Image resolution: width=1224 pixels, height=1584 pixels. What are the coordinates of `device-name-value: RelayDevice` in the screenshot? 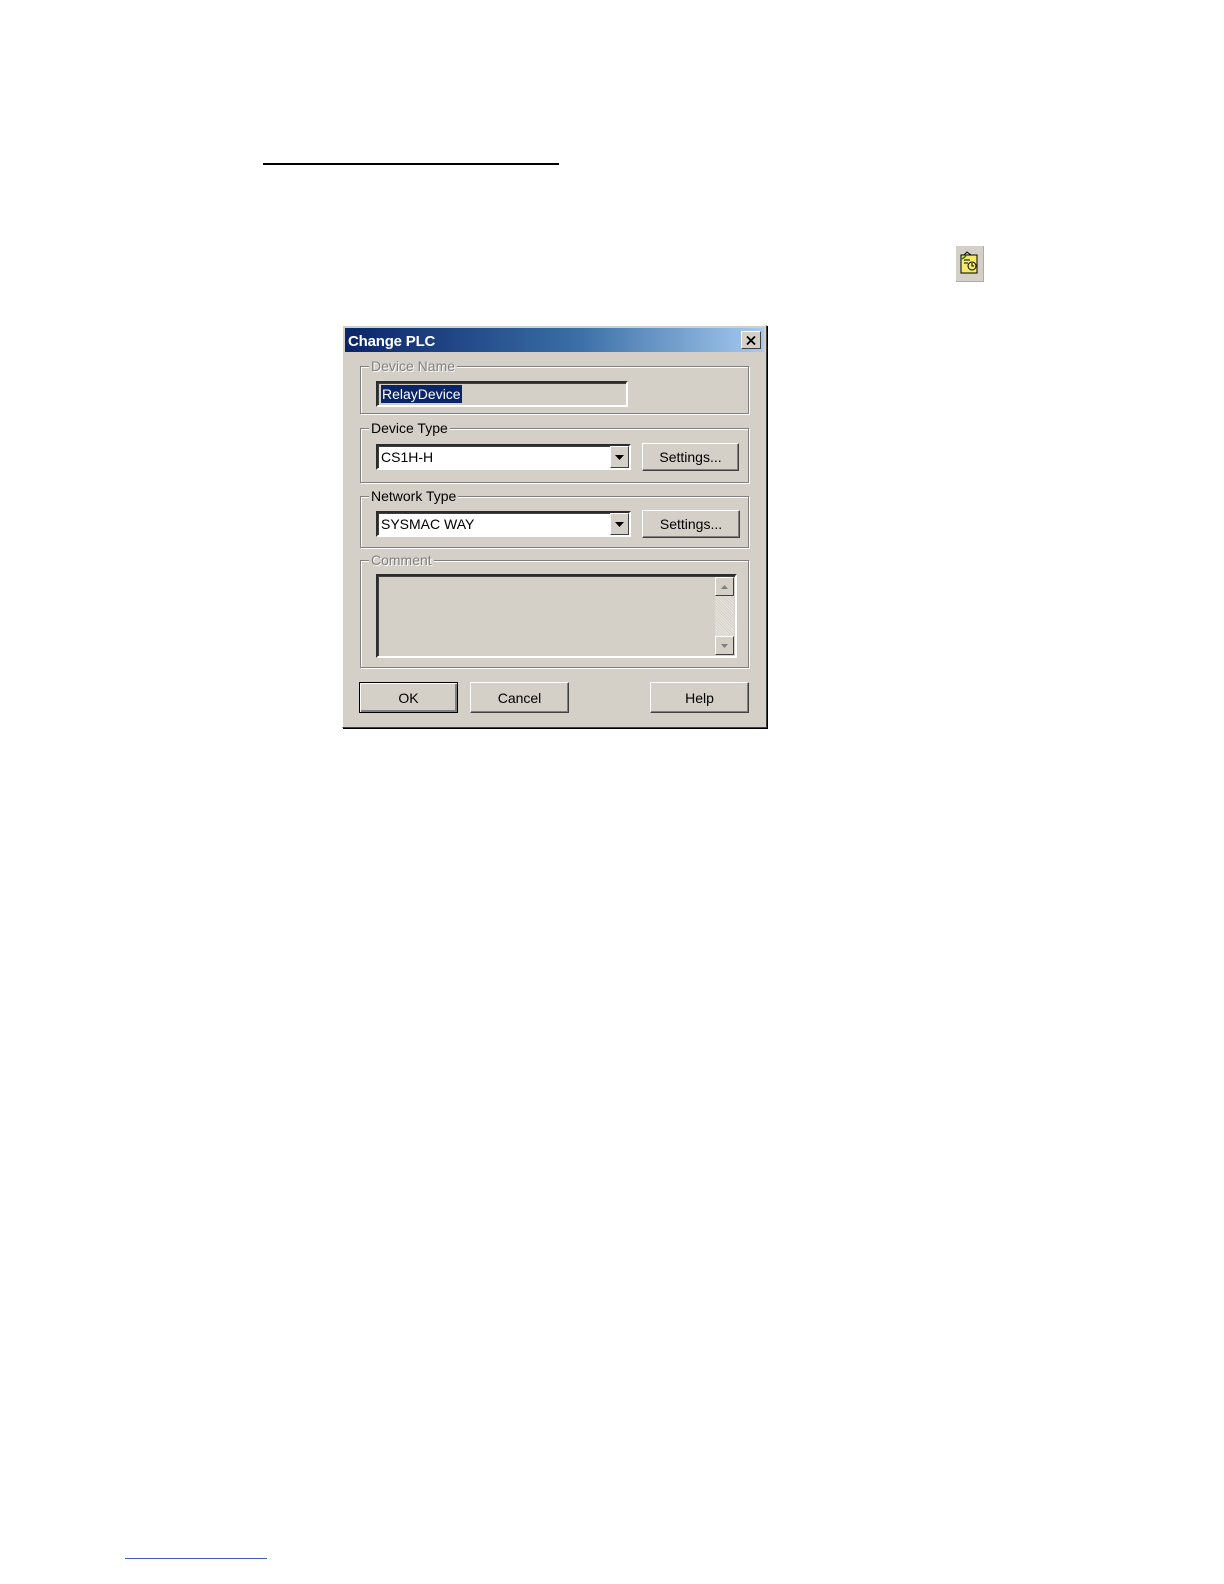 It's located at (421, 394).